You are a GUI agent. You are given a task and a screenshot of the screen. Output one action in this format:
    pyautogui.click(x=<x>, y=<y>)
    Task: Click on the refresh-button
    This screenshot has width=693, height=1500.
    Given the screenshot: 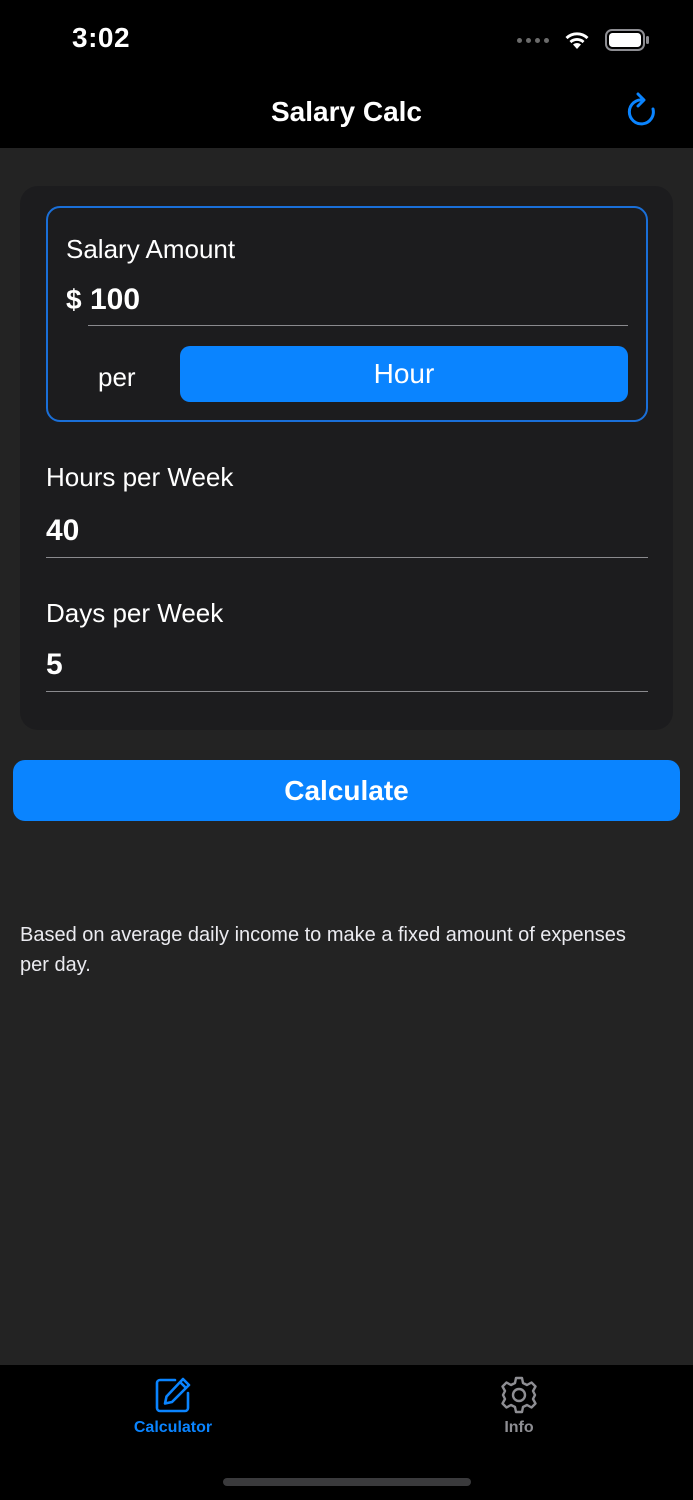 What is the action you would take?
    pyautogui.click(x=643, y=112)
    